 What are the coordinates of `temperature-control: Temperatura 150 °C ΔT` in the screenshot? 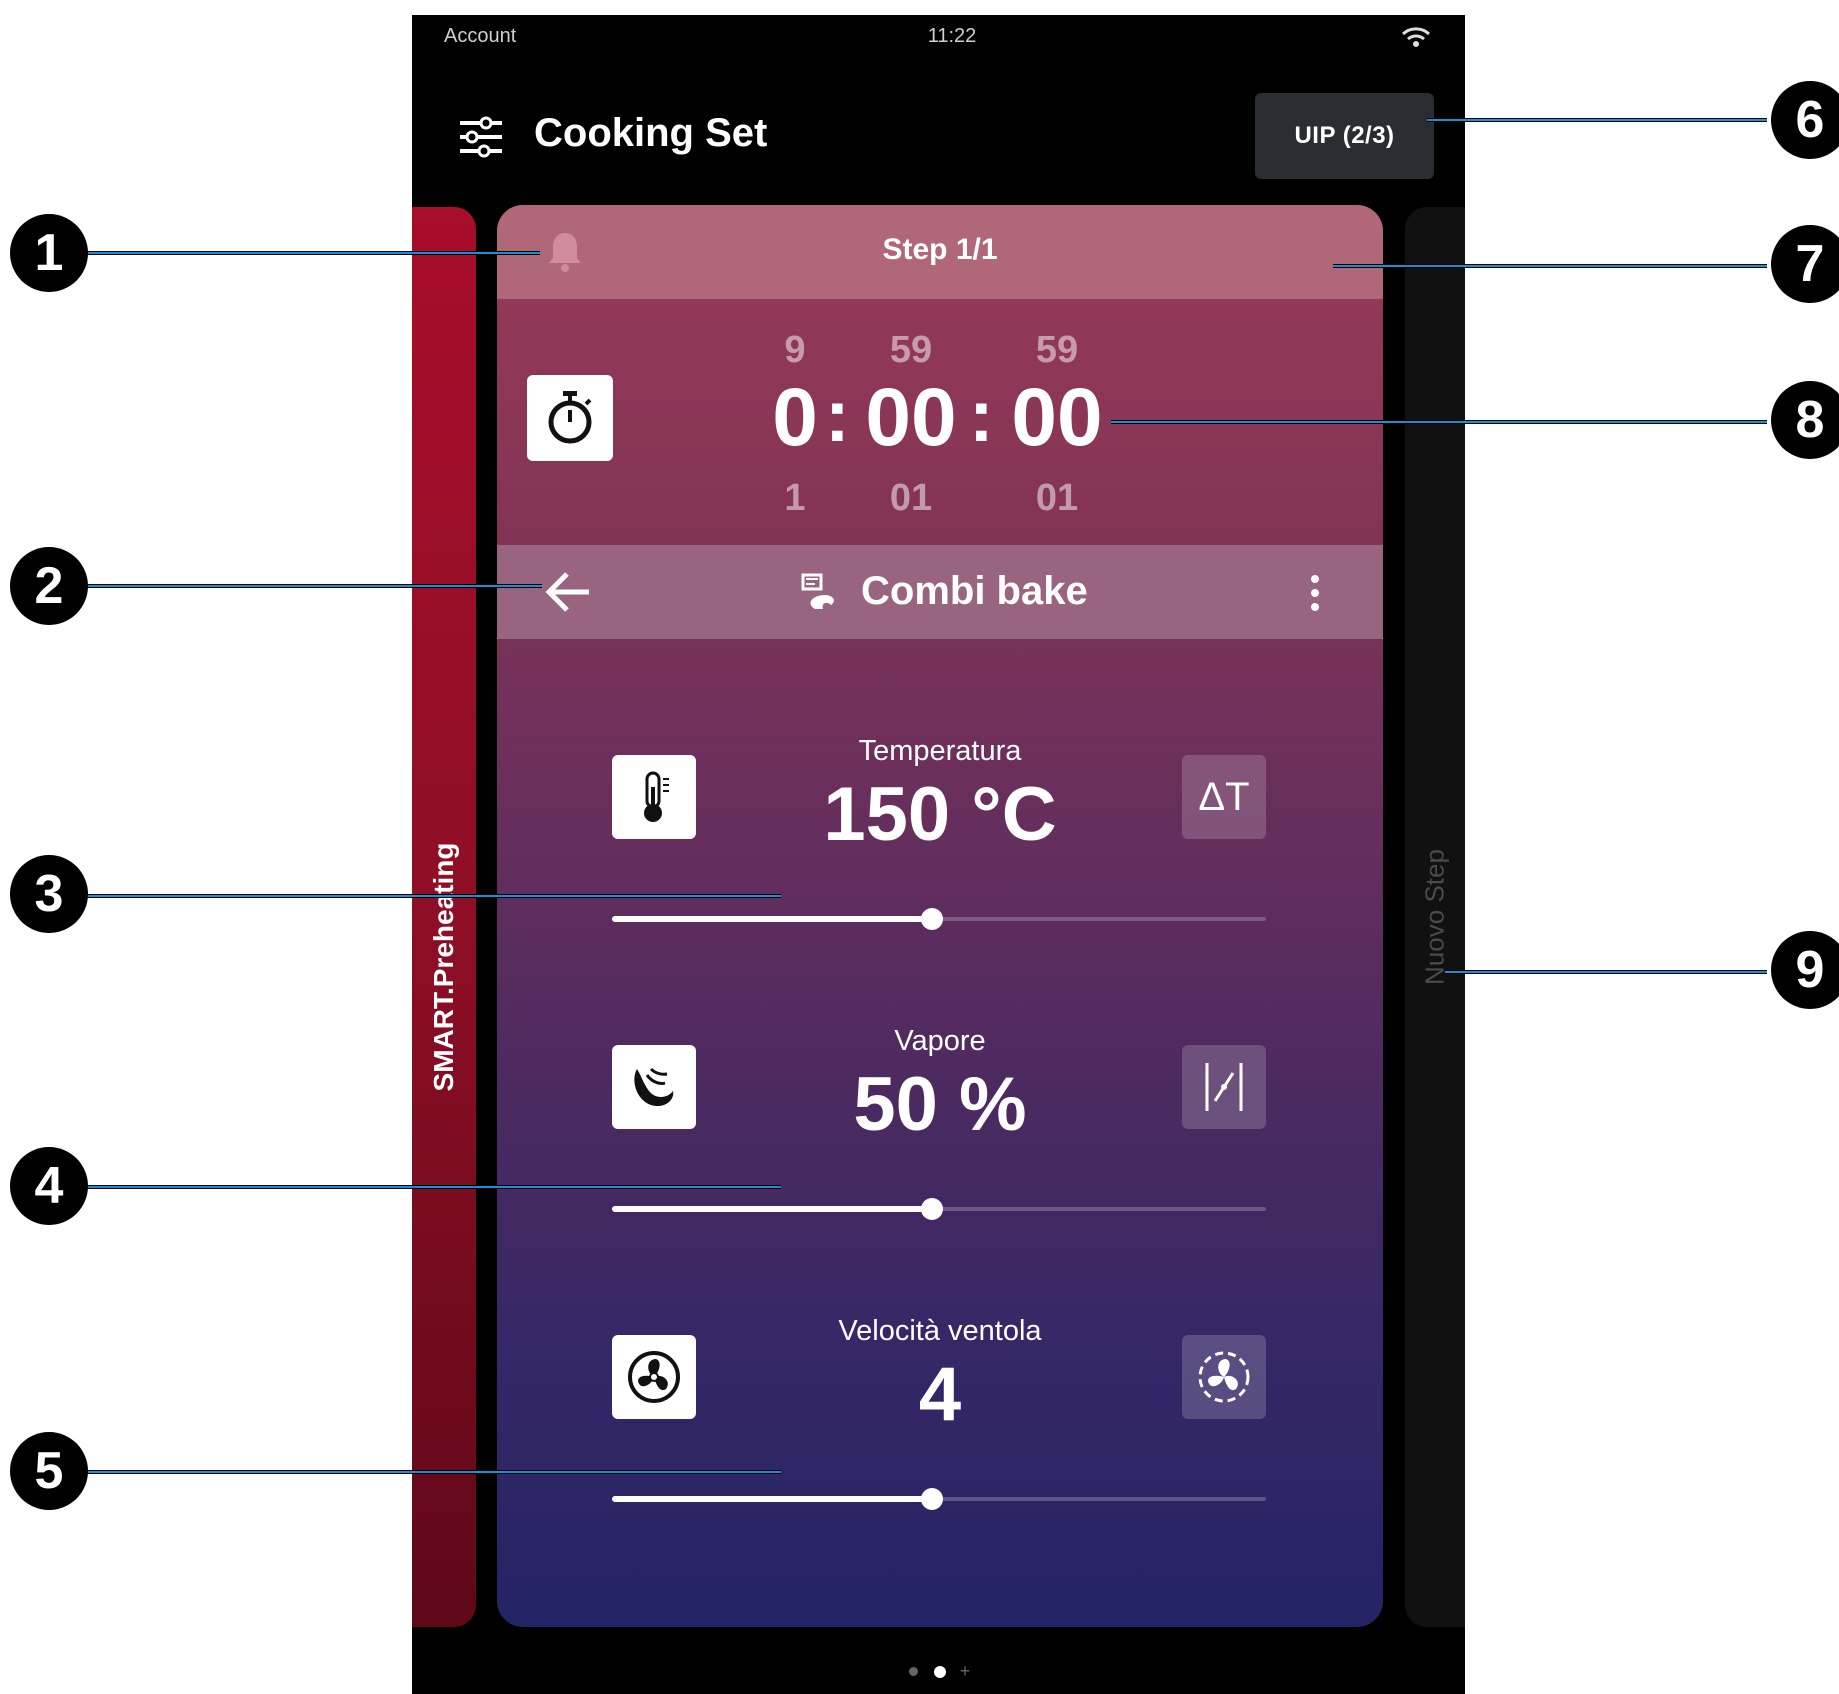 It's located at (940, 860).